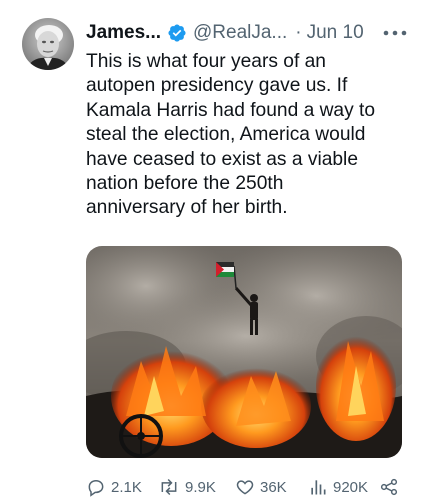  What do you see at coordinates (177, 33) in the screenshot?
I see `verified-badge-icon` at bounding box center [177, 33].